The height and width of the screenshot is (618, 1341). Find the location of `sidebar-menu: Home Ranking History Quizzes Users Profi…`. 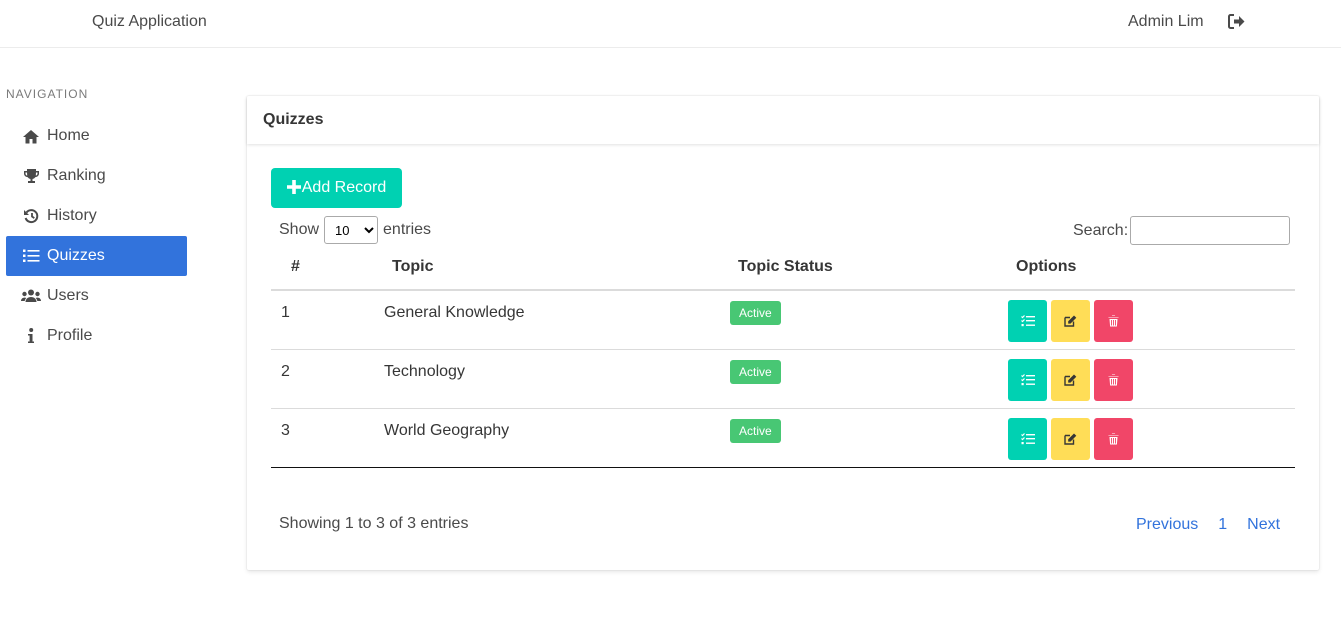

sidebar-menu: Home Ranking History Quizzes Users Profi… is located at coordinates (96, 236).